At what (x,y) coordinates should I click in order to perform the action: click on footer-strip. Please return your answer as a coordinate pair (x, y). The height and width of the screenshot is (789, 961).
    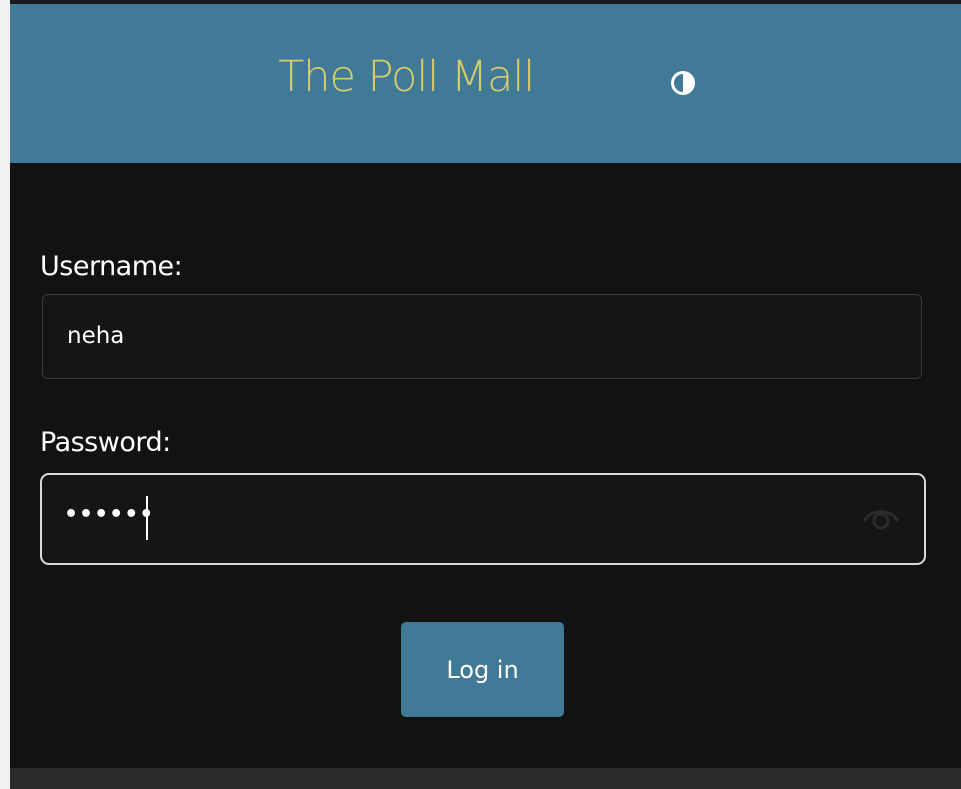
    Looking at the image, I should click on (485, 778).